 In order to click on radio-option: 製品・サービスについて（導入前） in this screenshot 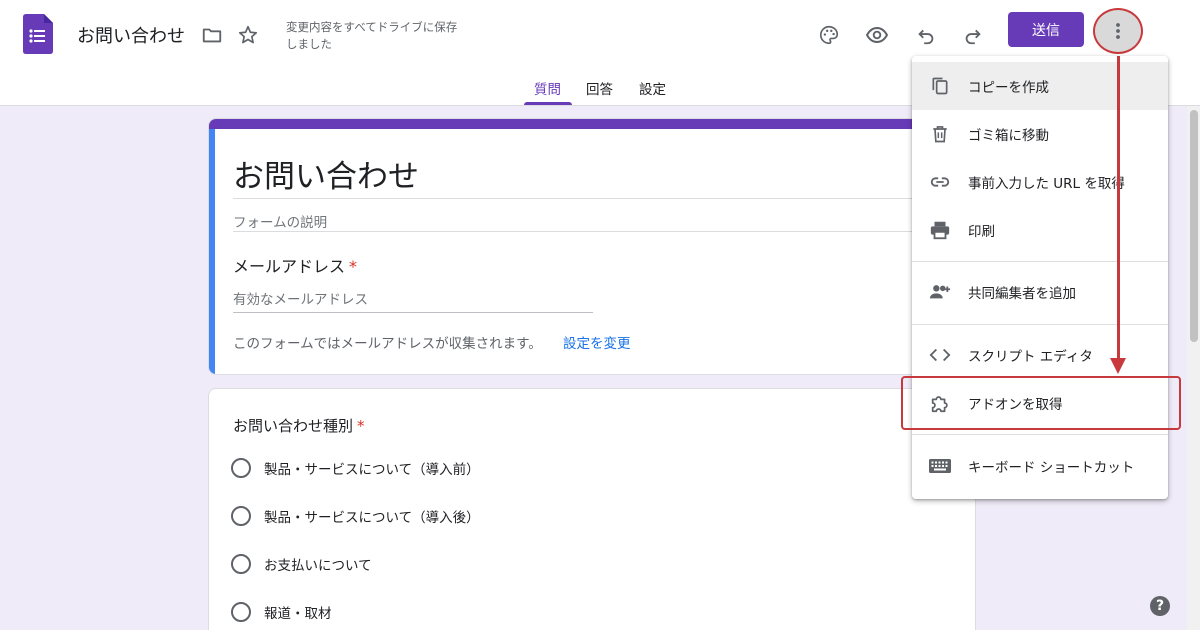, I will do `click(355, 468)`.